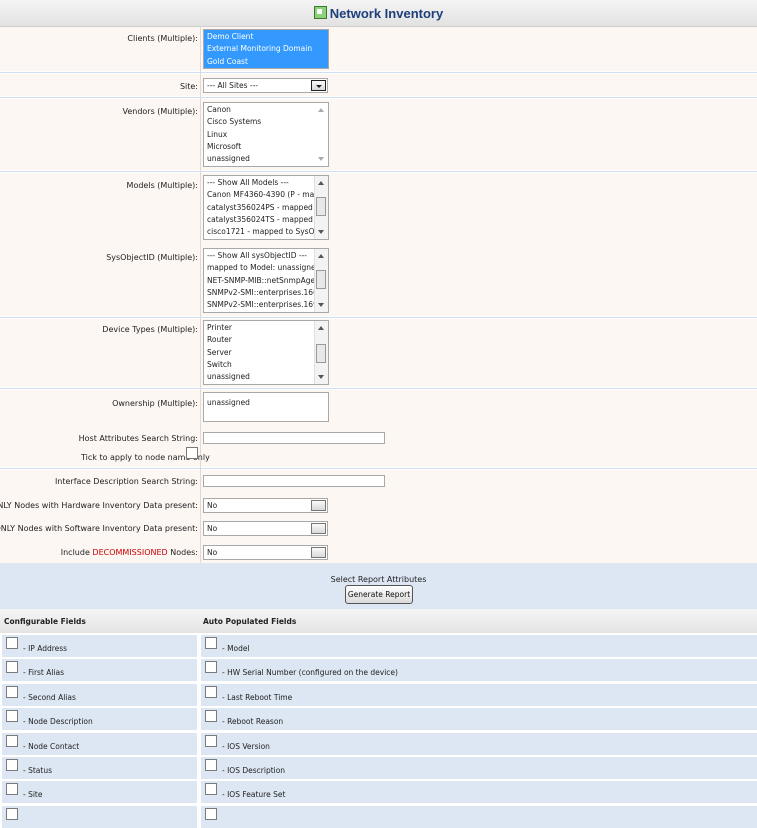 The height and width of the screenshot is (828, 757). What do you see at coordinates (259, 232) in the screenshot?
I see `list-item: cisco1721 - mapped to SysObjec` at bounding box center [259, 232].